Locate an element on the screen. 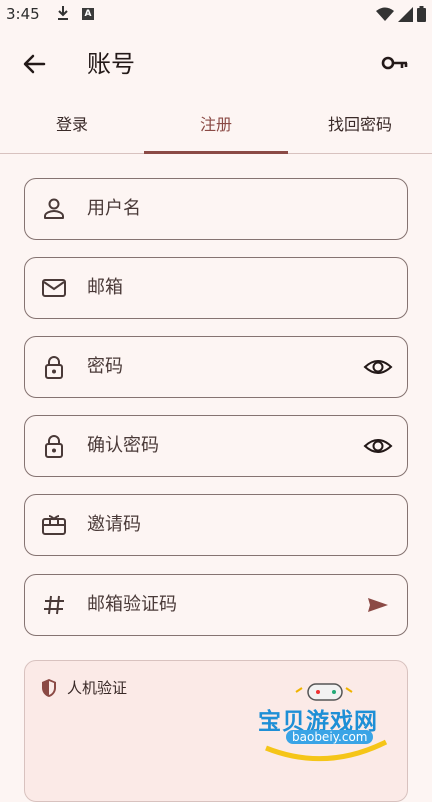 Image resolution: width=432 pixels, height=802 pixels. watermark-logo: 宝贝游戏网 baobeiy.com is located at coordinates (329, 721).